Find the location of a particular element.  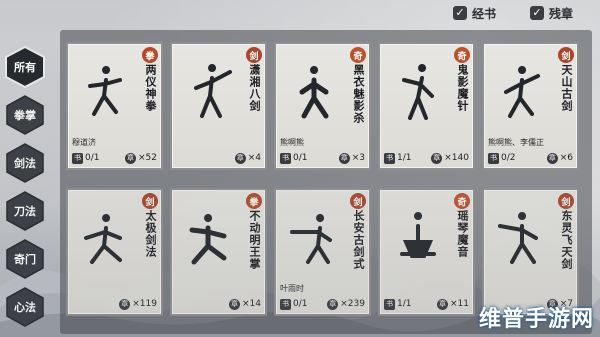

tab-fist-palm-label: 拳掌 is located at coordinates (25, 115).